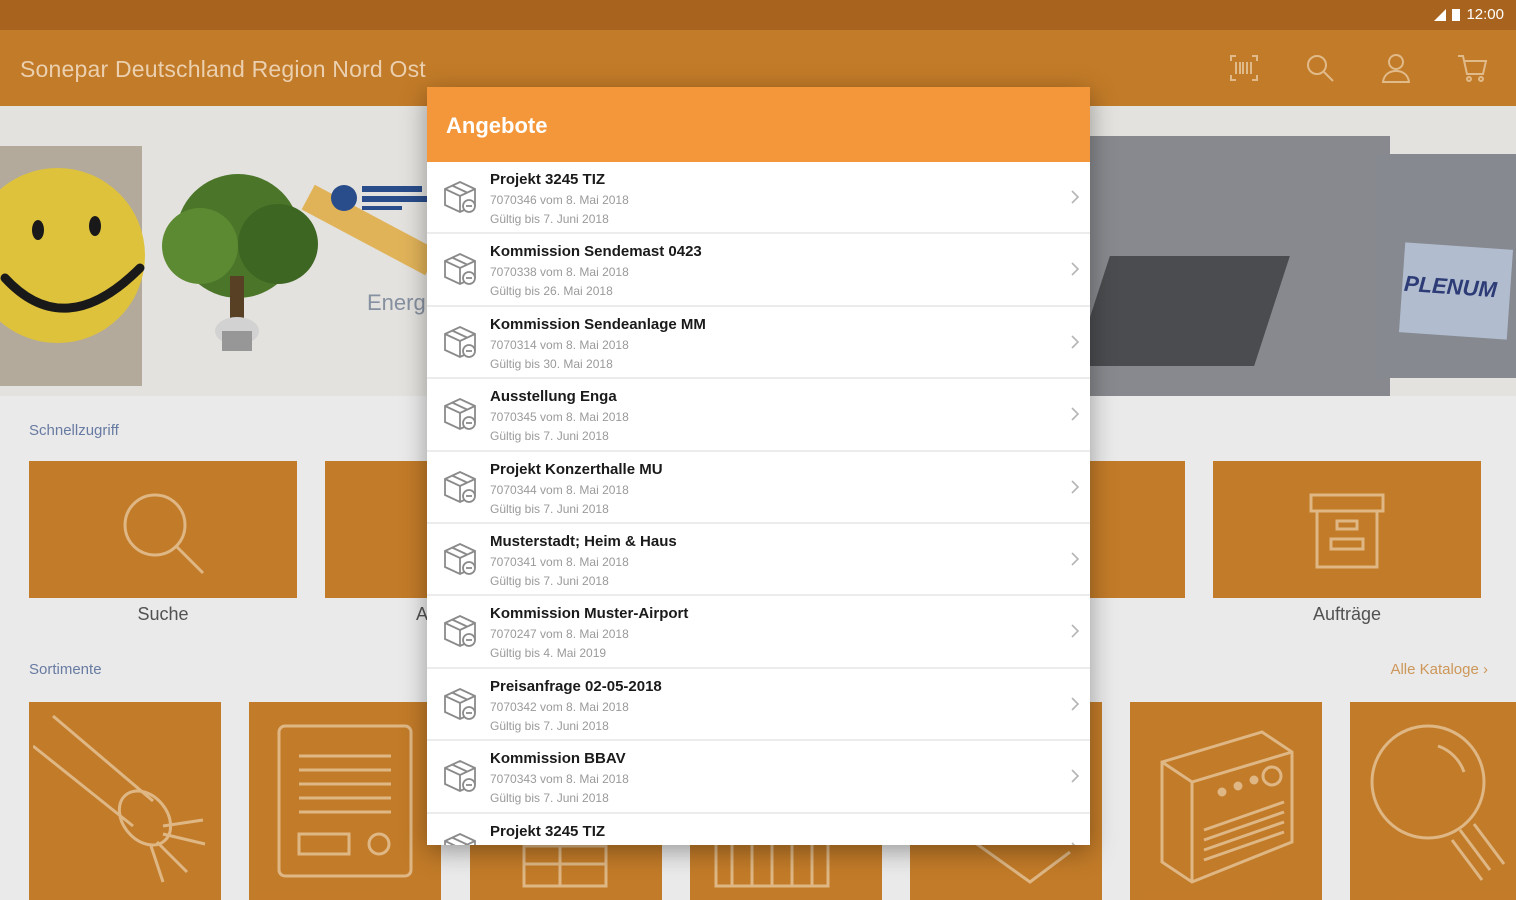 The image size is (1516, 900). Describe the element at coordinates (583, 541) in the screenshot. I see `offer-title: Musterstadt; Heim & Haus` at that location.